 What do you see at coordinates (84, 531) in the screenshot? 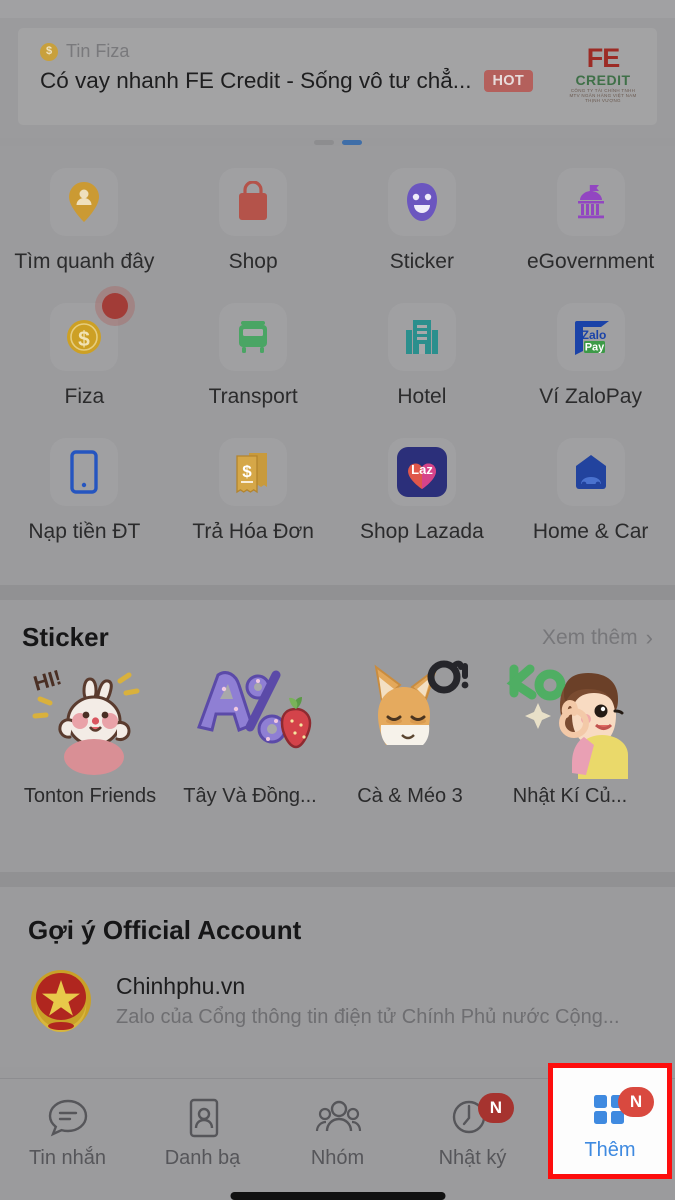
I see `grid-item-label: Nạp tiền ĐT` at bounding box center [84, 531].